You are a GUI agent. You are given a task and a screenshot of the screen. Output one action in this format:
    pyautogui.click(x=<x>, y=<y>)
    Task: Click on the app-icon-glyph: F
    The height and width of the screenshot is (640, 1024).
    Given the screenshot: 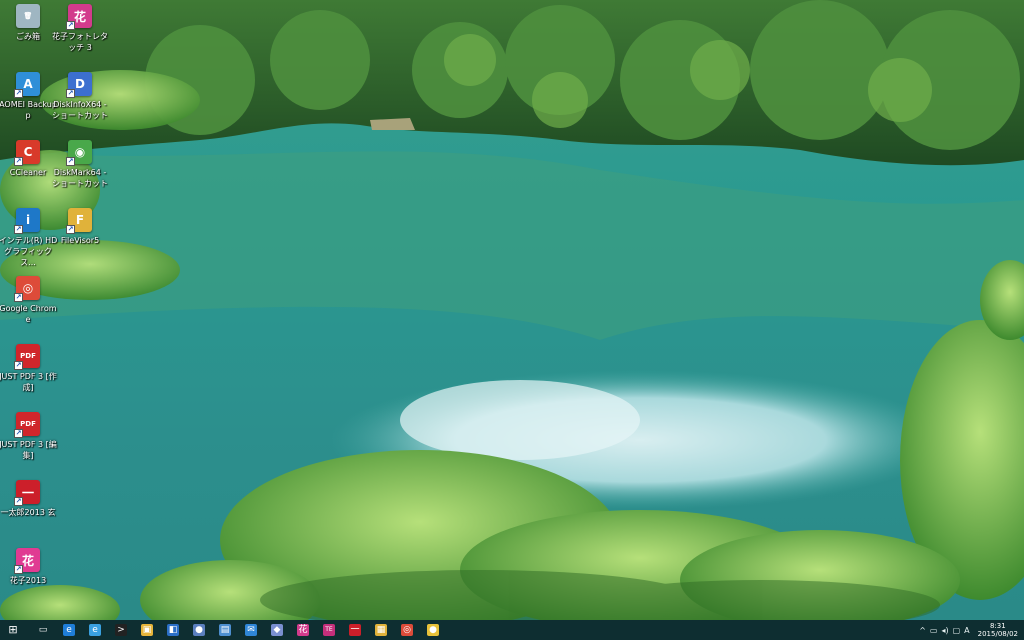 What is the action you would take?
    pyautogui.click(x=80, y=220)
    